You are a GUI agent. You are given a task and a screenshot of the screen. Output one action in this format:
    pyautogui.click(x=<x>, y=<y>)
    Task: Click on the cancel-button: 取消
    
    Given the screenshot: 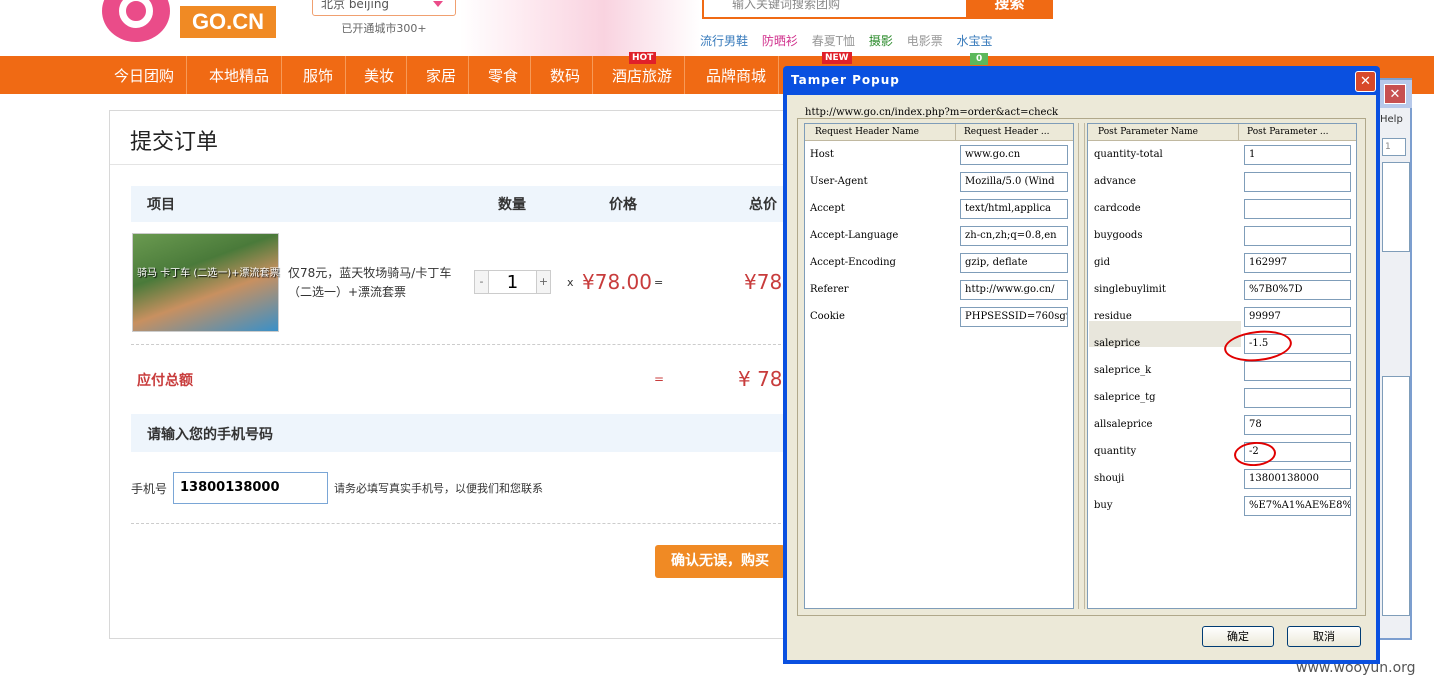 What is the action you would take?
    pyautogui.click(x=1324, y=636)
    